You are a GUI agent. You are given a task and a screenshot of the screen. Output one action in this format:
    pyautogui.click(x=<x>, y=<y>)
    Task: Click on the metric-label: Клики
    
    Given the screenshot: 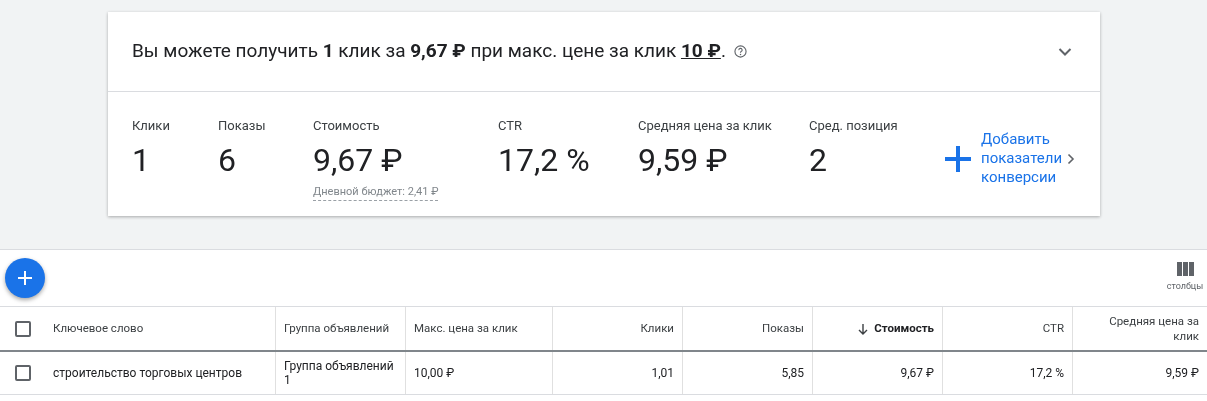 What is the action you would take?
    pyautogui.click(x=151, y=126)
    